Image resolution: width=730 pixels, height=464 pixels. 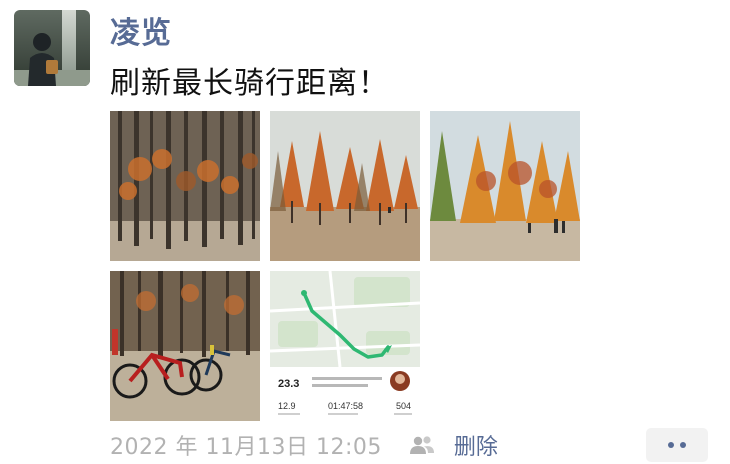 What do you see at coordinates (403, 406) in the screenshot?
I see `ride-stat-3: 504` at bounding box center [403, 406].